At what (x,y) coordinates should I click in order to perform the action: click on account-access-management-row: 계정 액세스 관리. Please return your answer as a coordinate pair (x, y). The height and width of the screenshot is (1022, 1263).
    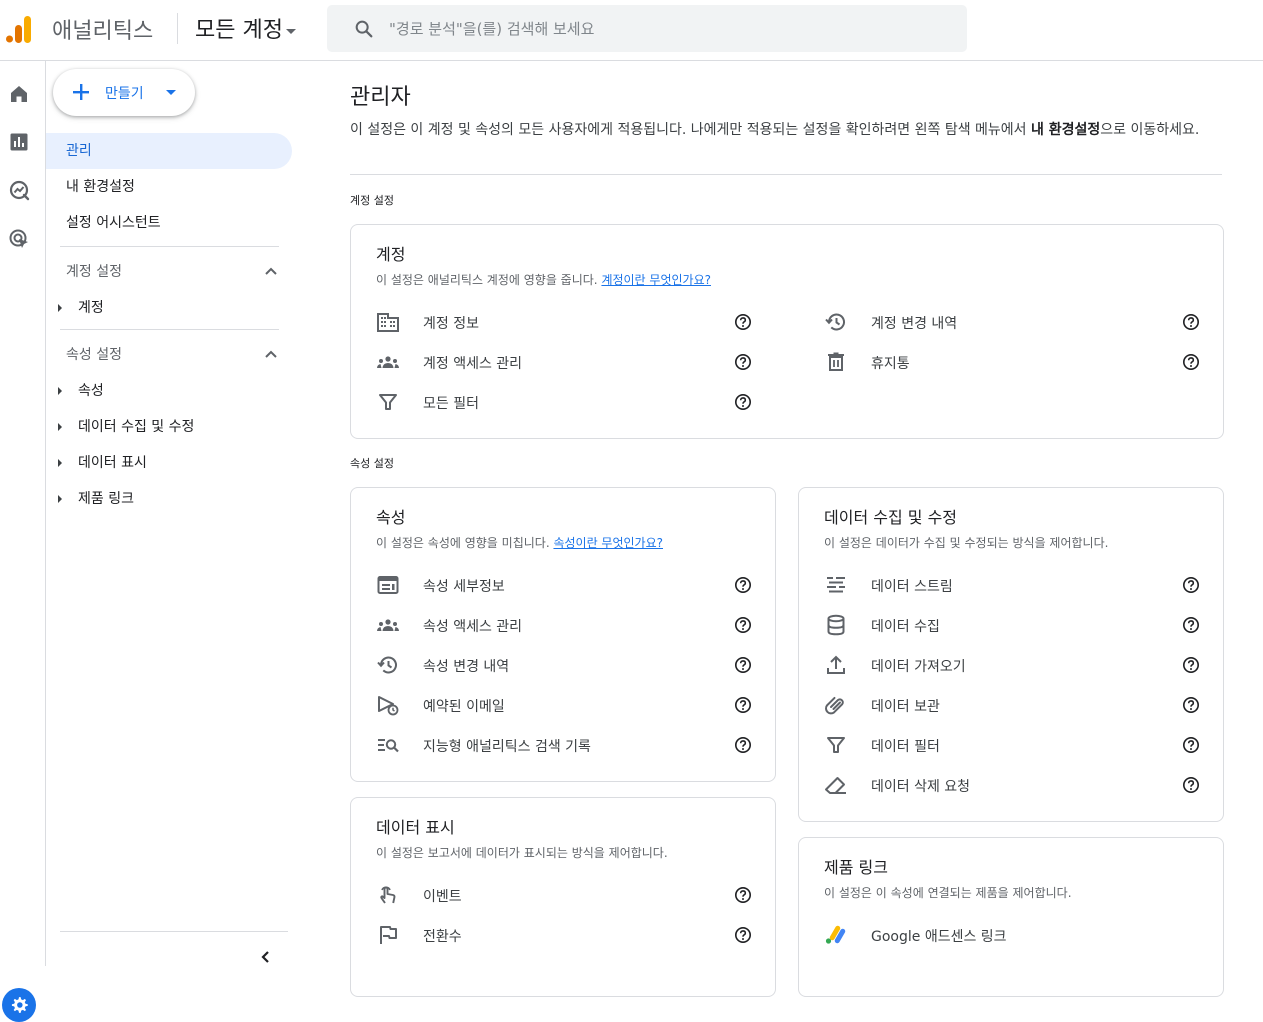
    Looking at the image, I should click on (566, 362).